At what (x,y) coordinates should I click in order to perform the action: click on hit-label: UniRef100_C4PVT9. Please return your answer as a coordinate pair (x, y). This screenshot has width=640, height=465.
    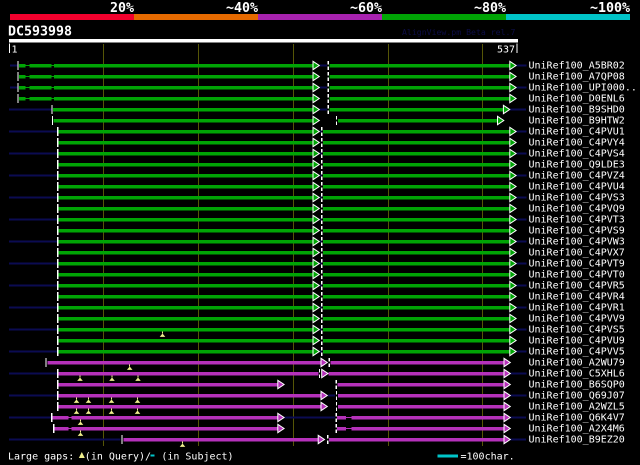
    Looking at the image, I should click on (577, 263).